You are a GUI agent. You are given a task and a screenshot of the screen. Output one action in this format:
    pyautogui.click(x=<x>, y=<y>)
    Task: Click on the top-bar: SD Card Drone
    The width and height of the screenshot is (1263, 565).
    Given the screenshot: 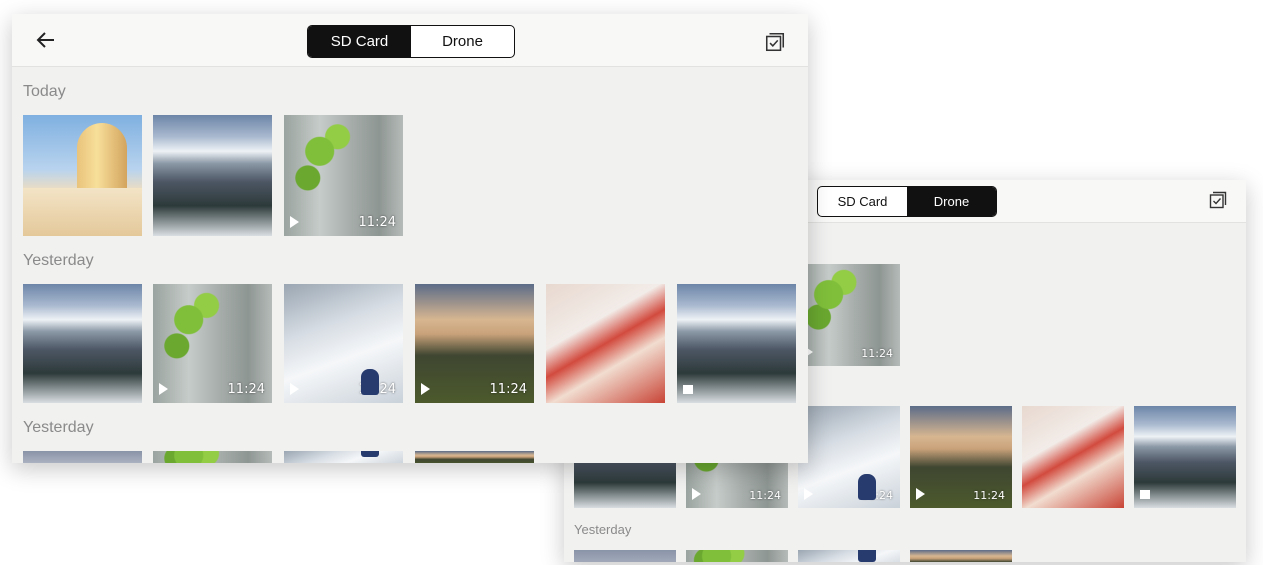 What is the action you would take?
    pyautogui.click(x=410, y=40)
    